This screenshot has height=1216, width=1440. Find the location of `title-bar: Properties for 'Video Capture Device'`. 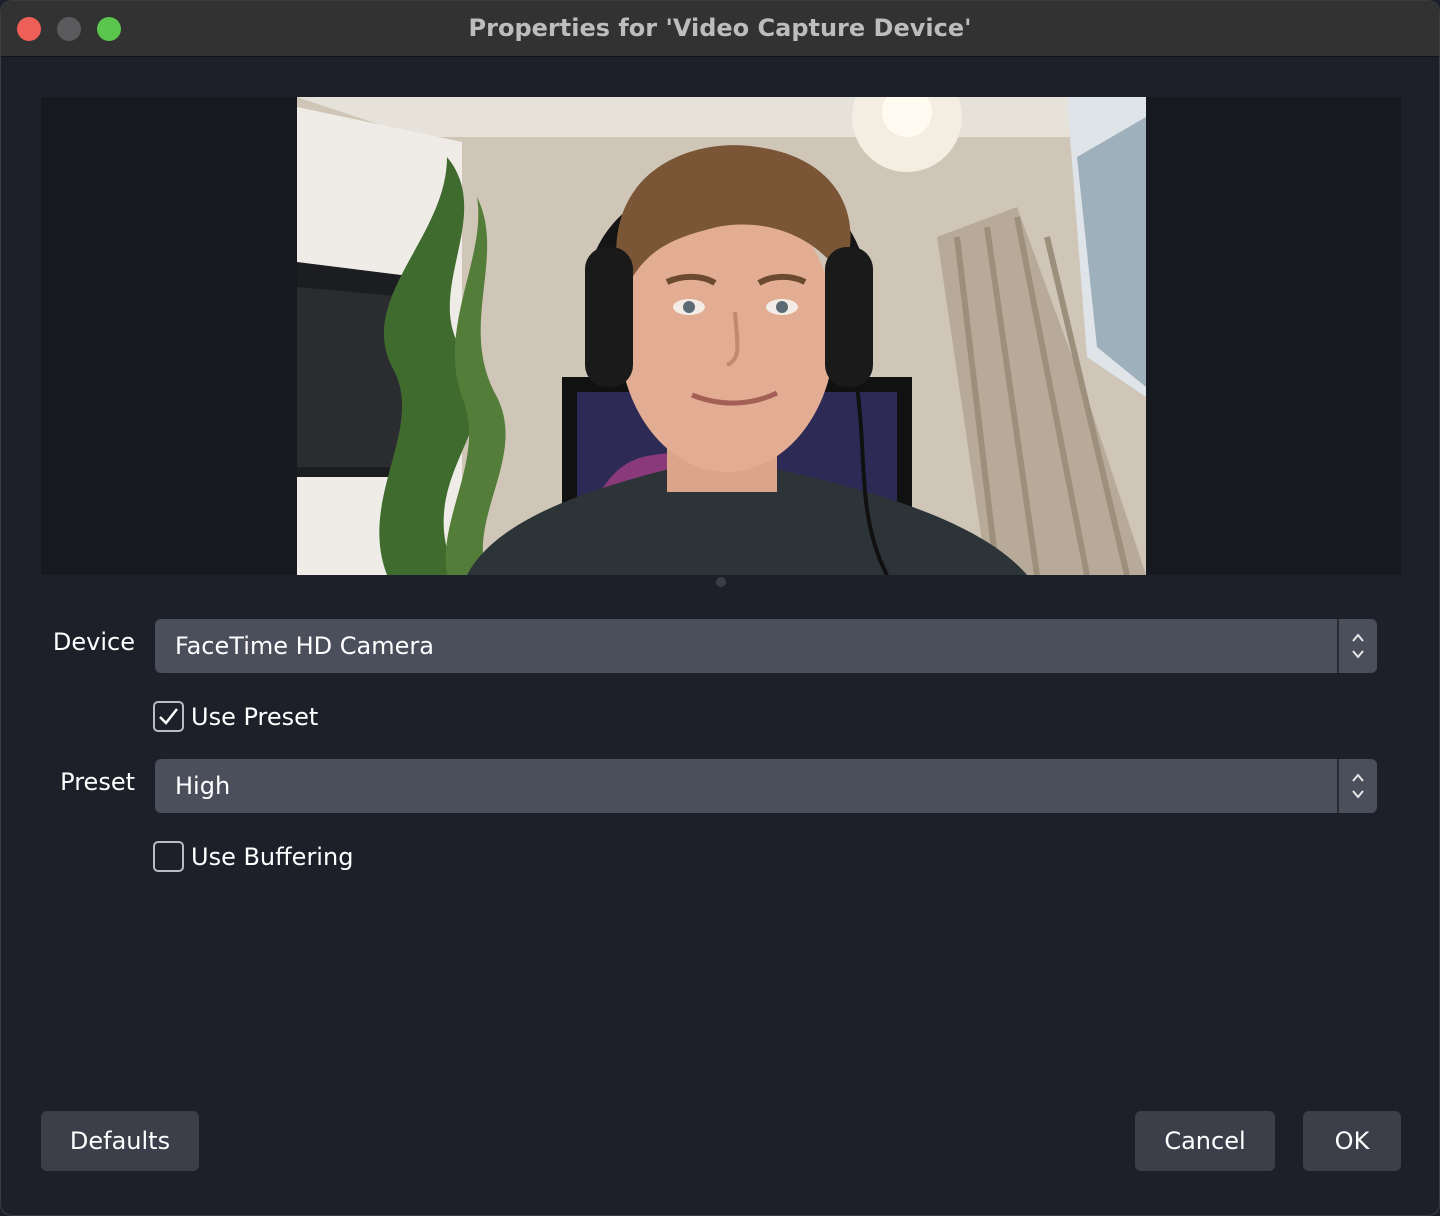

title-bar: Properties for 'Video Capture Device' is located at coordinates (720, 29).